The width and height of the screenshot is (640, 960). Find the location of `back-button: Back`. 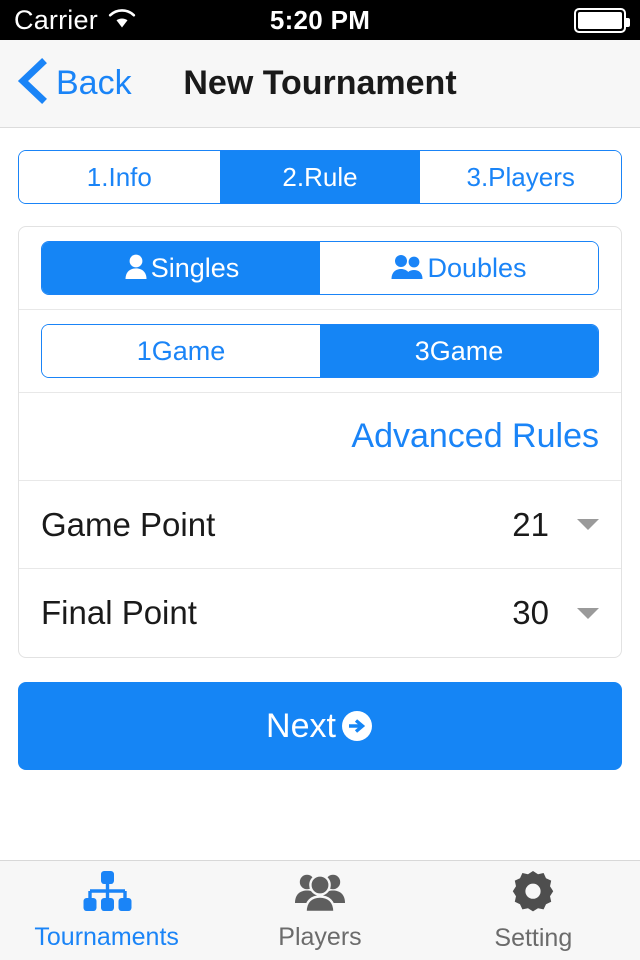

back-button: Back is located at coordinates (74, 83).